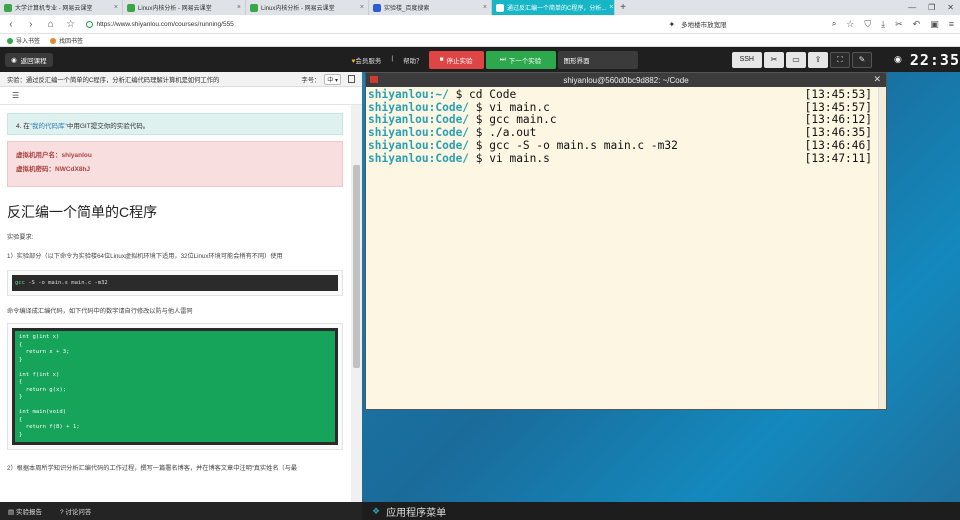 This screenshot has height=520, width=960. I want to click on edit-icon: ✎, so click(861, 59).